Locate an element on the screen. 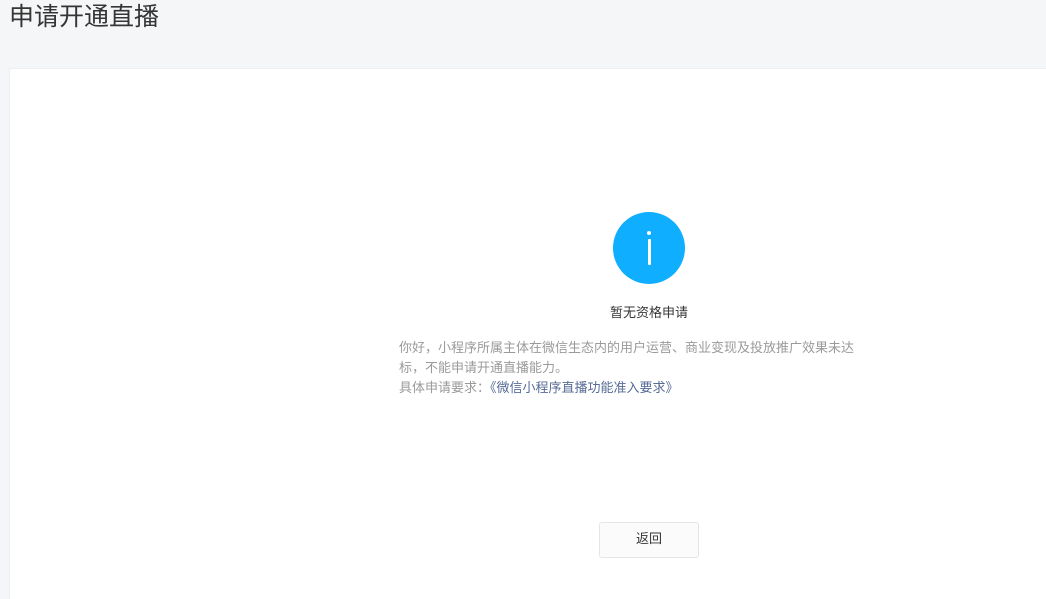 Image resolution: width=1046 pixels, height=599 pixels. info-icon-dot is located at coordinates (649, 233).